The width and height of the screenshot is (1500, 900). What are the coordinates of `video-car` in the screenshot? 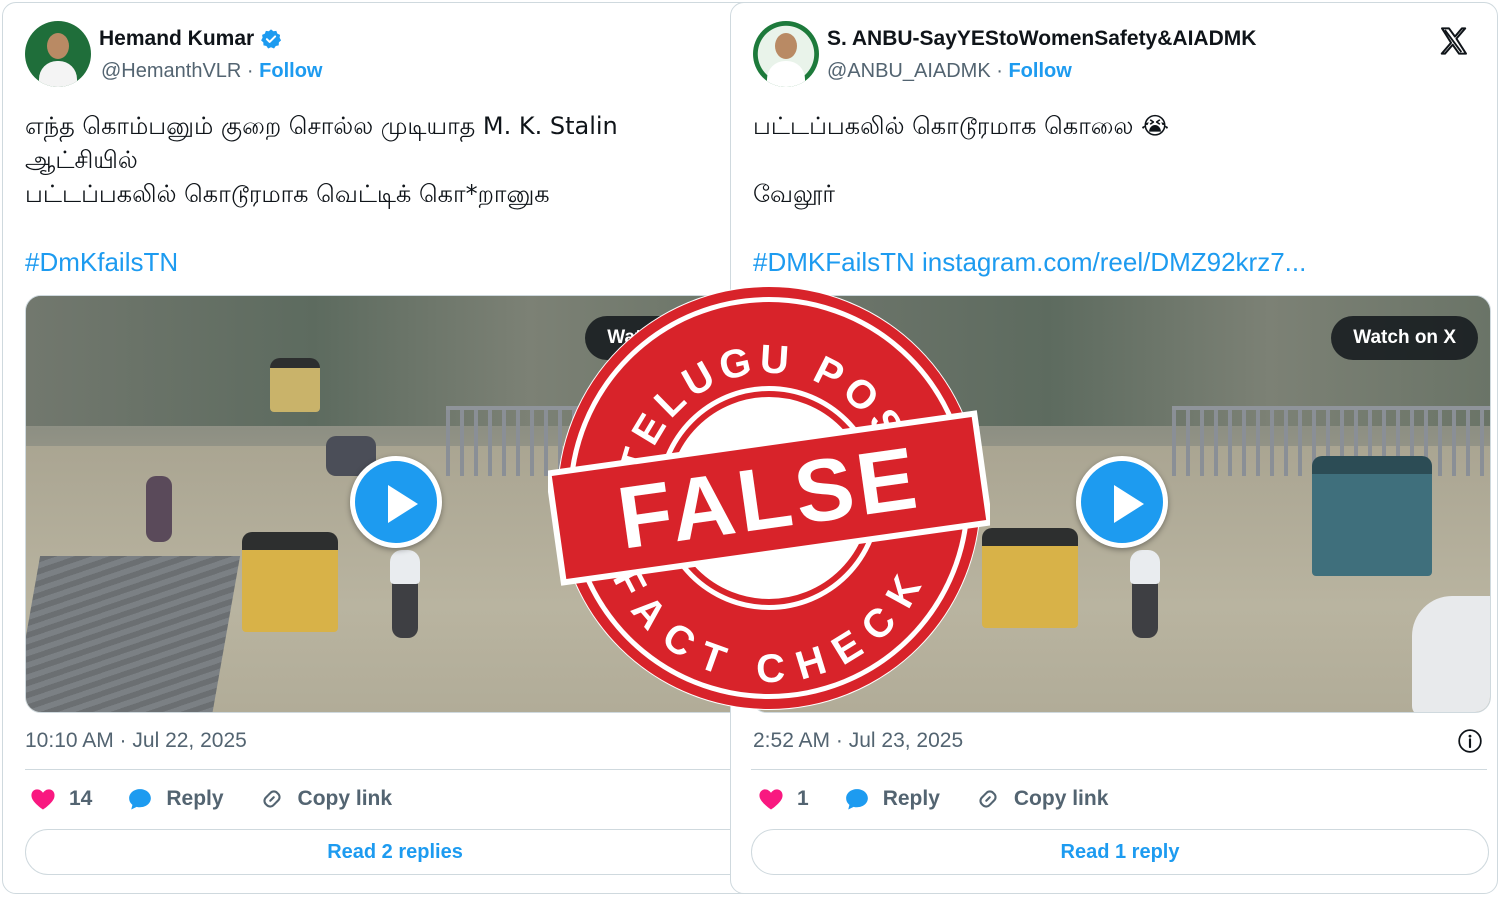 It's located at (1451, 654).